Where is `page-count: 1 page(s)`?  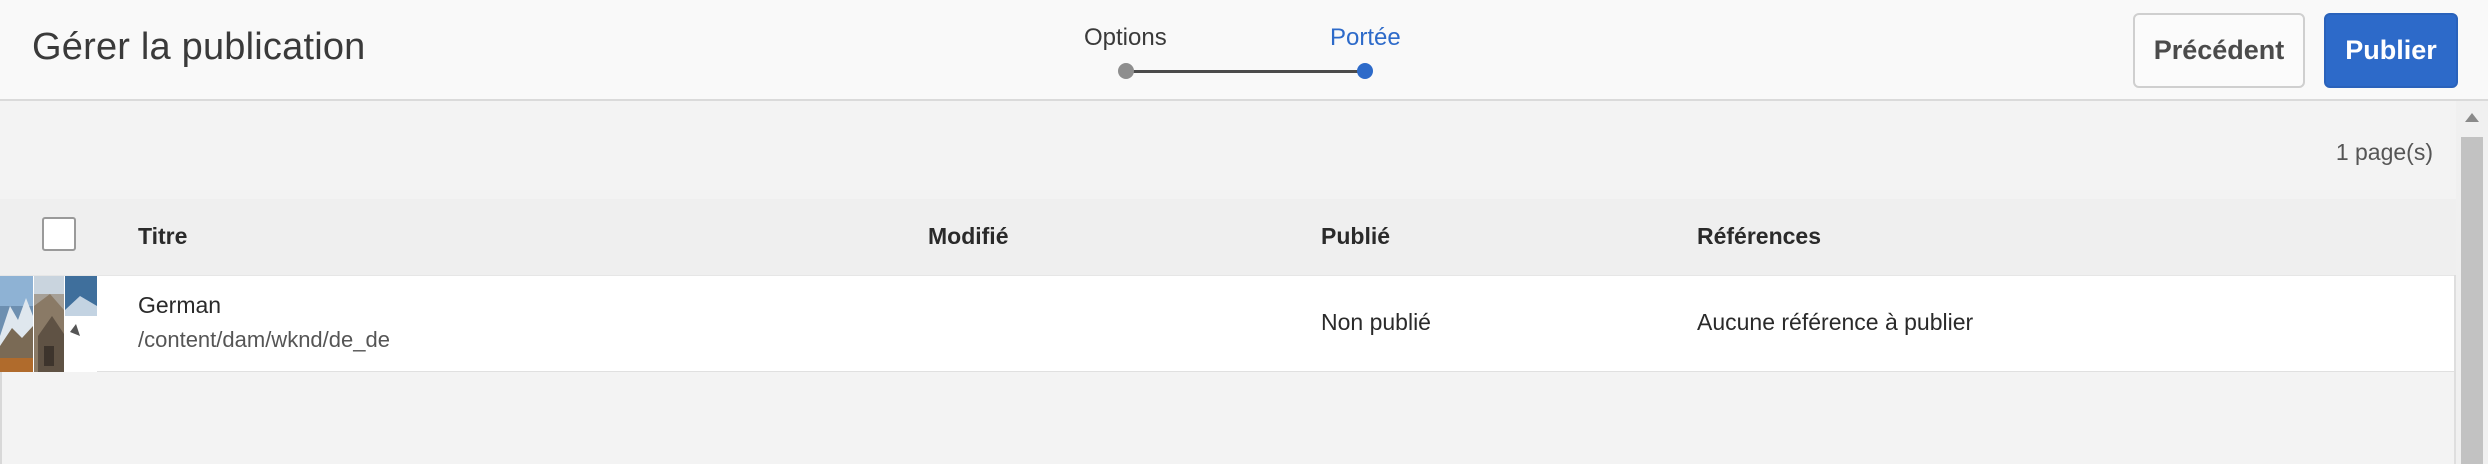 page-count: 1 page(s) is located at coordinates (2384, 152).